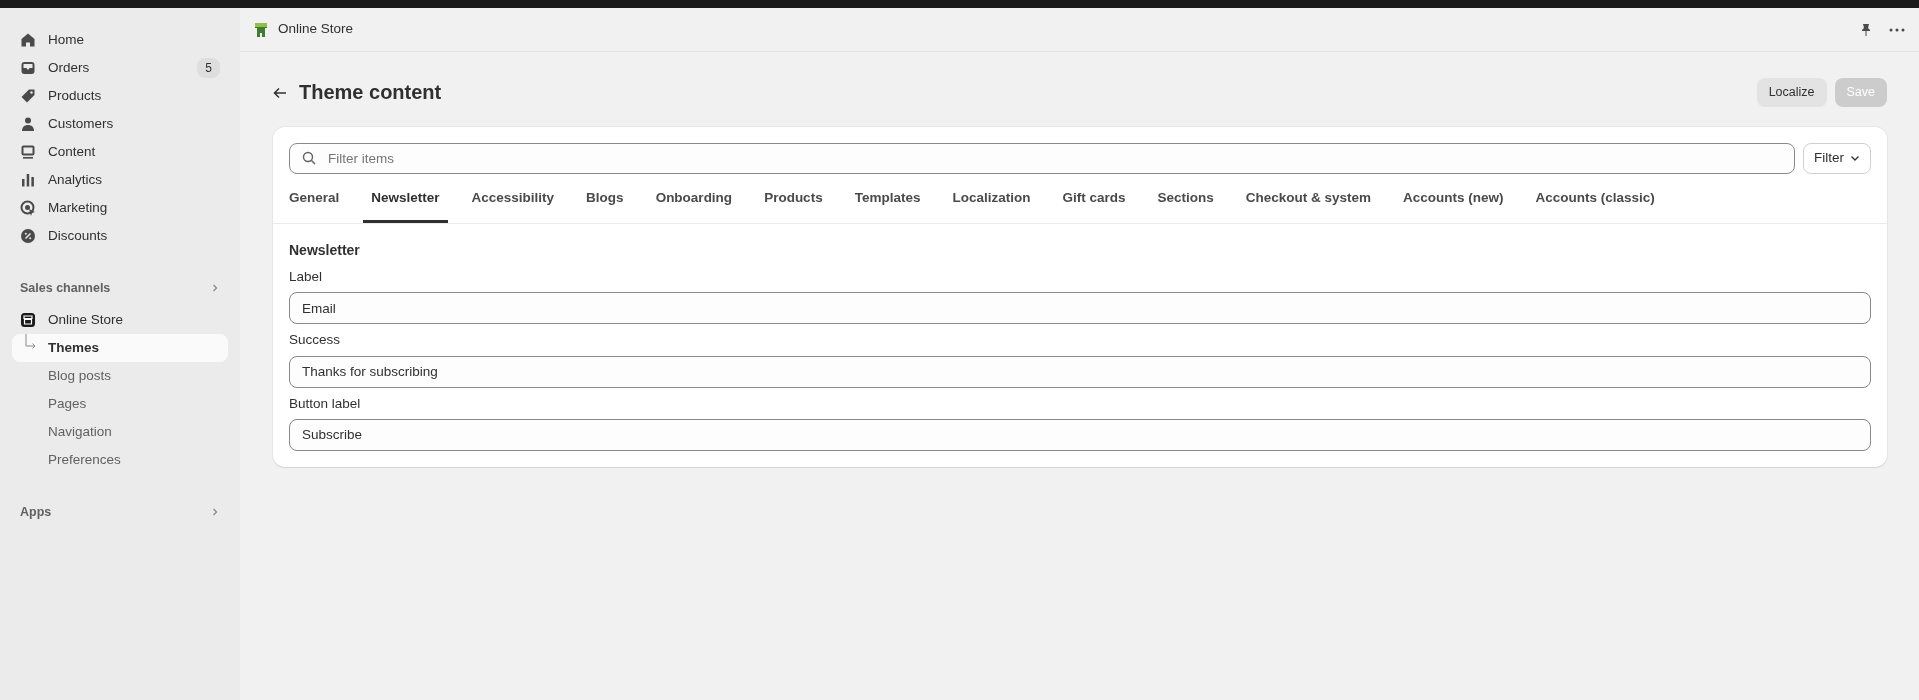 Image resolution: width=1919 pixels, height=700 pixels. Describe the element at coordinates (1080, 371) in the screenshot. I see `text-field: Thanks for subscribing` at that location.